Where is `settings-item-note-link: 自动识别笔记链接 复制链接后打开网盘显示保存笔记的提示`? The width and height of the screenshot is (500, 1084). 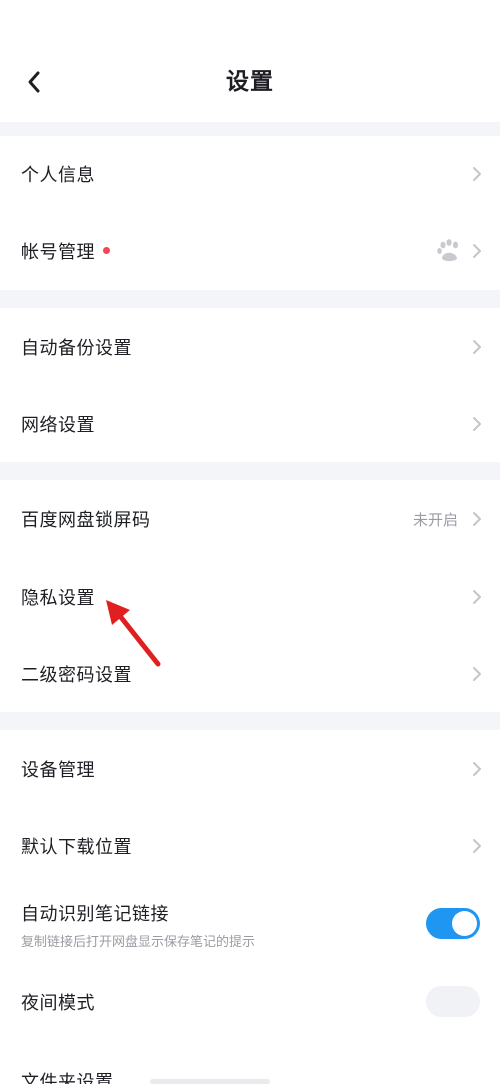 settings-item-note-link: 自动识别笔记链接 复制链接后打开网盘显示保存笔记的提示 is located at coordinates (250, 924).